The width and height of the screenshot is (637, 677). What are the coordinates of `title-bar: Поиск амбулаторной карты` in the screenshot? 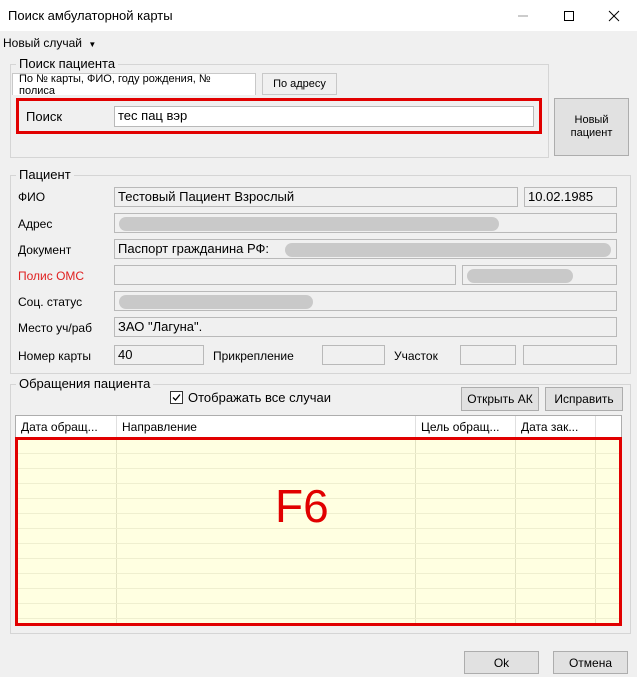 It's located at (318, 15).